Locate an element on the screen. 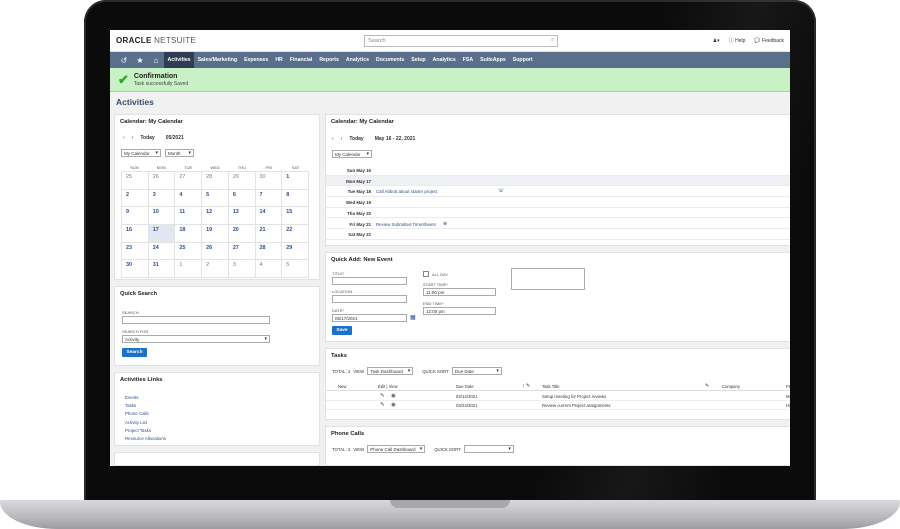 This screenshot has width=900, height=529. event-notes-textarea is located at coordinates (548, 279).